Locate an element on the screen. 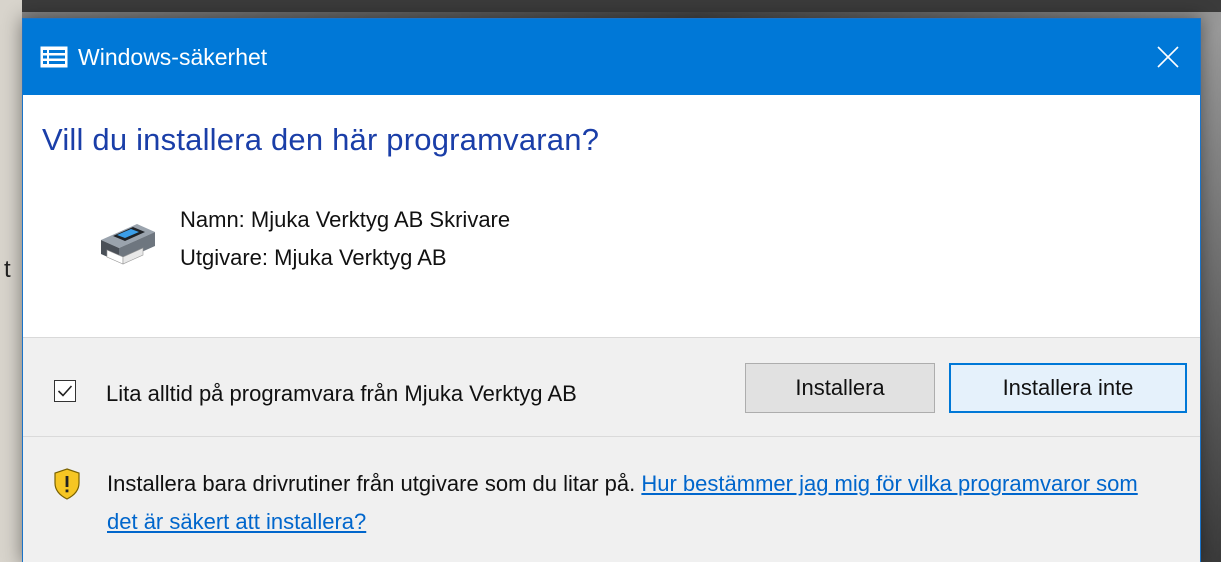 This screenshot has height=562, width=1221. close-button is located at coordinates (1168, 57).